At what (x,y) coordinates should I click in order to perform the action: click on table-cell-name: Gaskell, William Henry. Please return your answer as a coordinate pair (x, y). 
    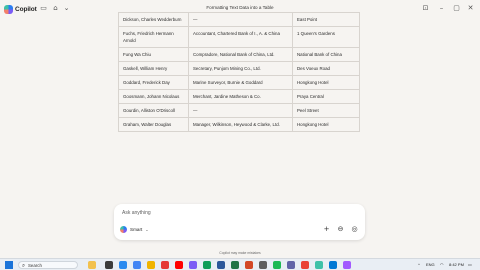
    Looking at the image, I should click on (153, 68).